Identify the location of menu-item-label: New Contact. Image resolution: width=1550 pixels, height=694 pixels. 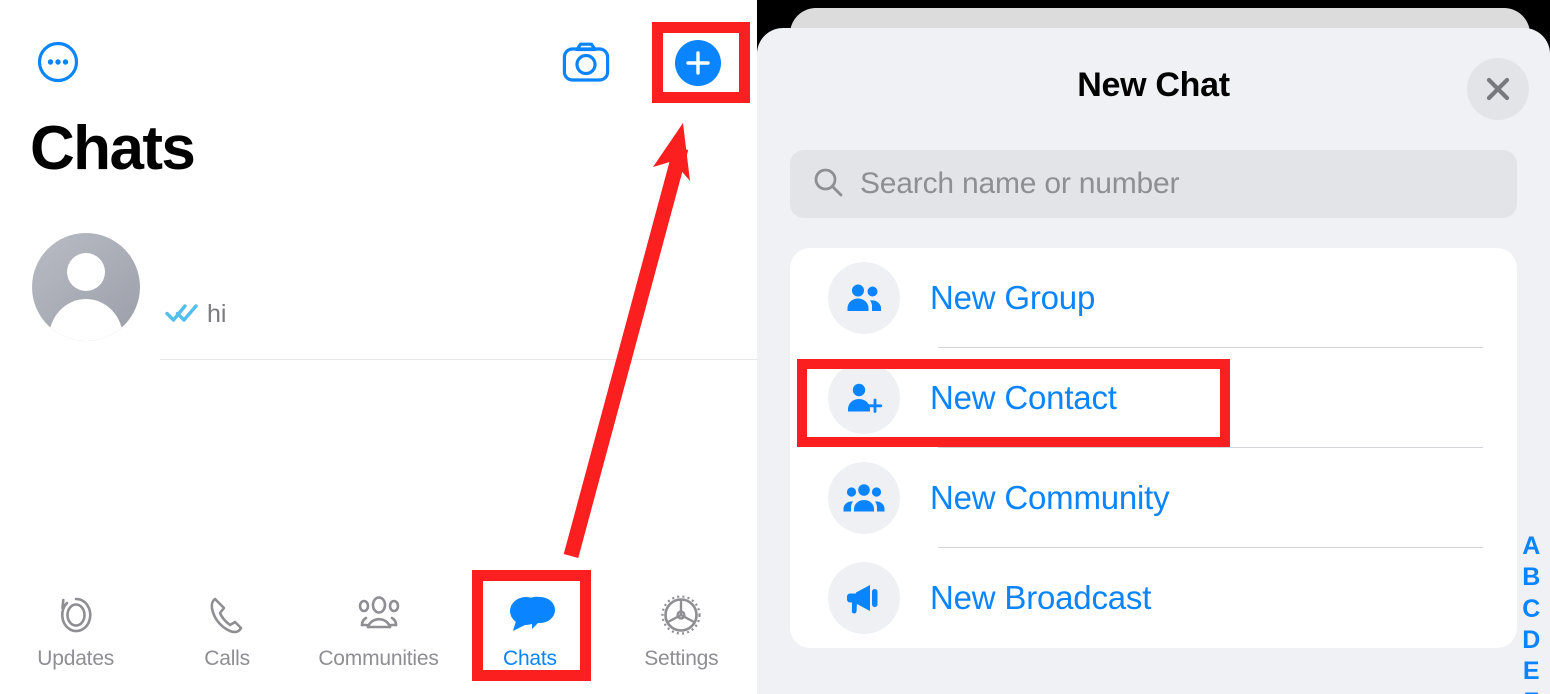
(1023, 397).